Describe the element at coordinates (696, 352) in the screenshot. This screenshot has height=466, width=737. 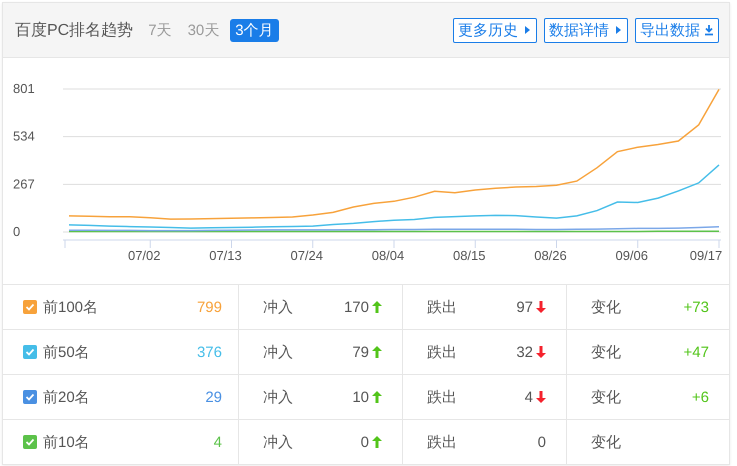
I see `change-value: +47` at that location.